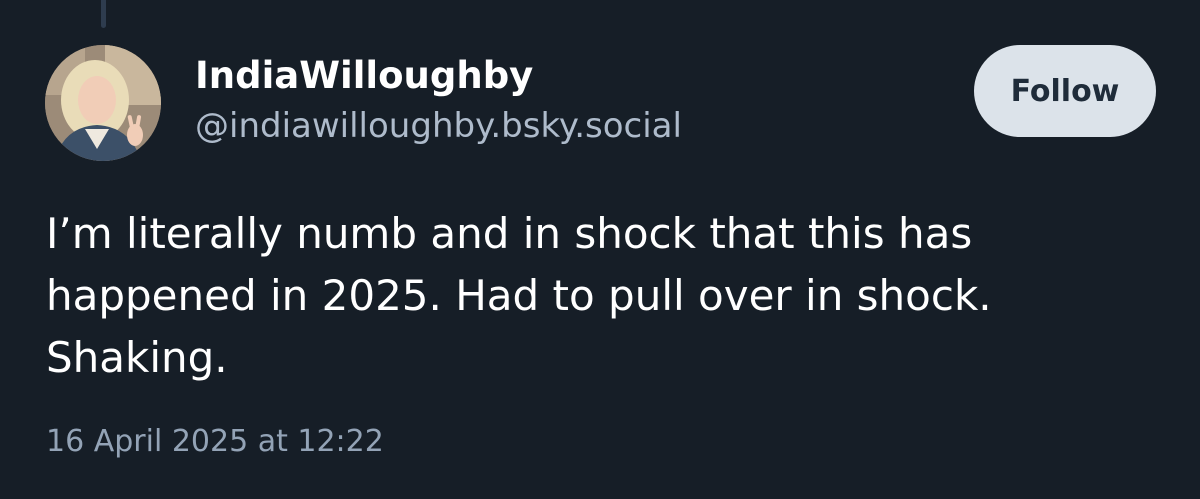 This screenshot has width=1200, height=499. Describe the element at coordinates (103, 14) in the screenshot. I see `thread-connector-line` at that location.